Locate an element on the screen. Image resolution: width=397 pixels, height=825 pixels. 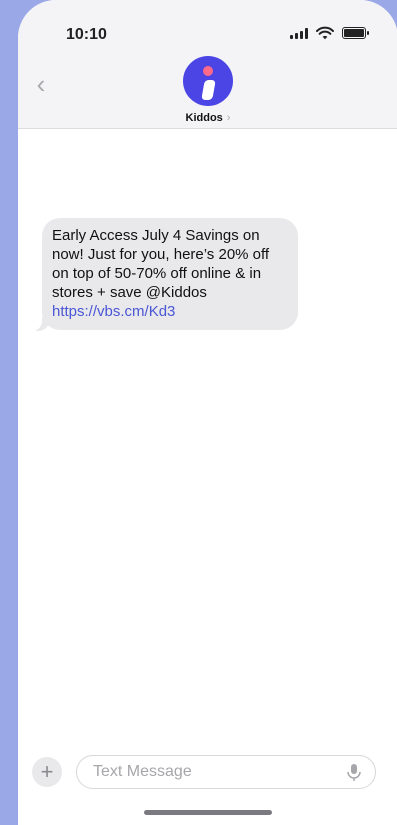
contact-name-row: Kiddos › is located at coordinates (208, 118).